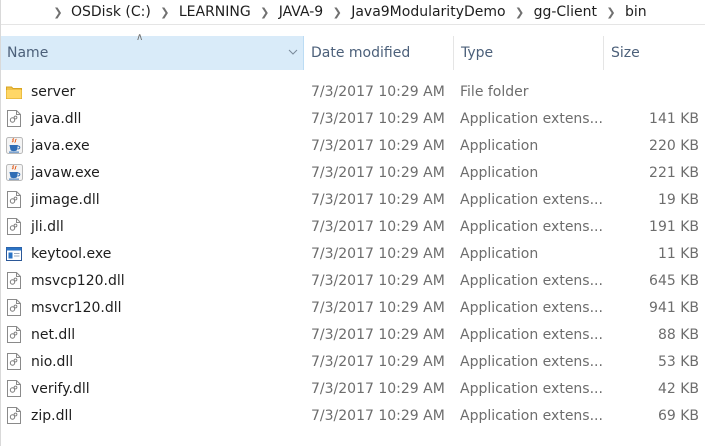 This screenshot has width=705, height=446. I want to click on file-size: 221 KB, so click(674, 172).